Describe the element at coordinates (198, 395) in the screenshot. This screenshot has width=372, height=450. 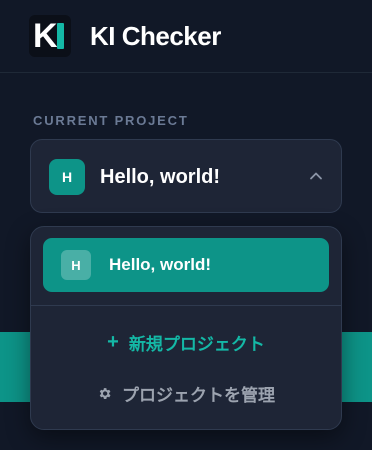
I see `manage-projects-label: プロジェクトを管理` at that location.